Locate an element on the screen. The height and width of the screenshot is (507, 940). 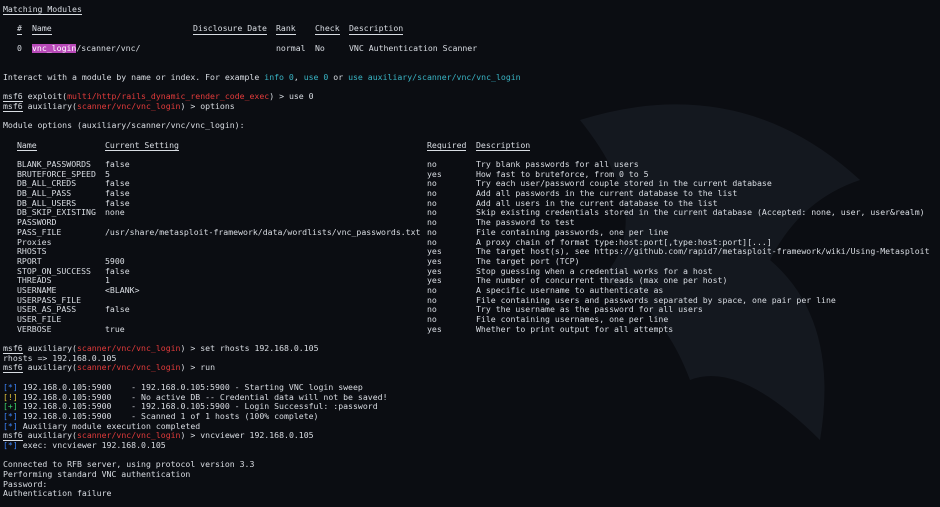
option-desc: Whether to print output for all attempts is located at coordinates (575, 328).